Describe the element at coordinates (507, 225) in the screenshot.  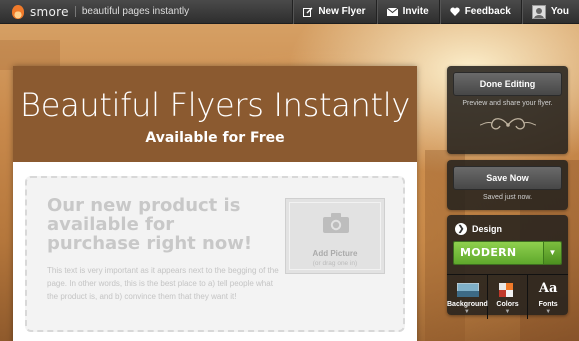
I see `design-heading: ❯ Design` at that location.